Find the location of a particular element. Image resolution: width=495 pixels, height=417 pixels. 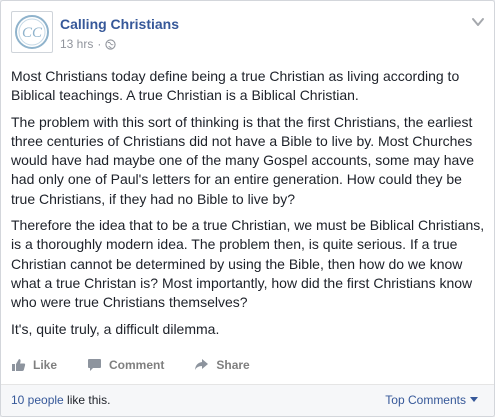

page-logo: CC is located at coordinates (32, 32).